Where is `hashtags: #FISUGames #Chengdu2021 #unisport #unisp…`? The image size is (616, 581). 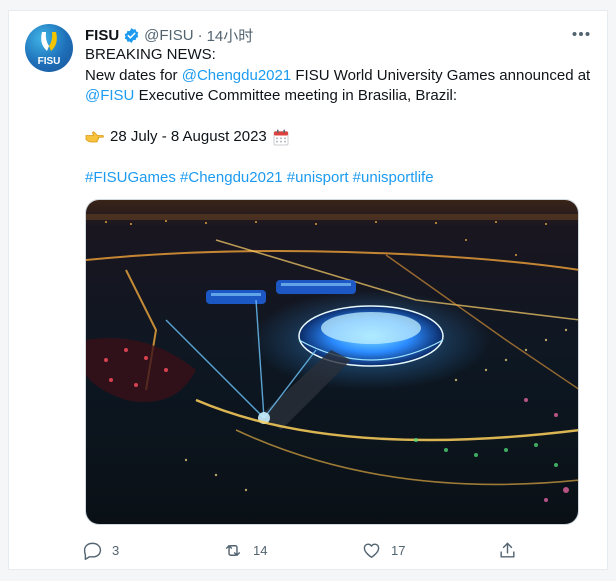
hashtags: #FISUGames #Chengdu2021 #unisport #unisp… is located at coordinates (341, 178).